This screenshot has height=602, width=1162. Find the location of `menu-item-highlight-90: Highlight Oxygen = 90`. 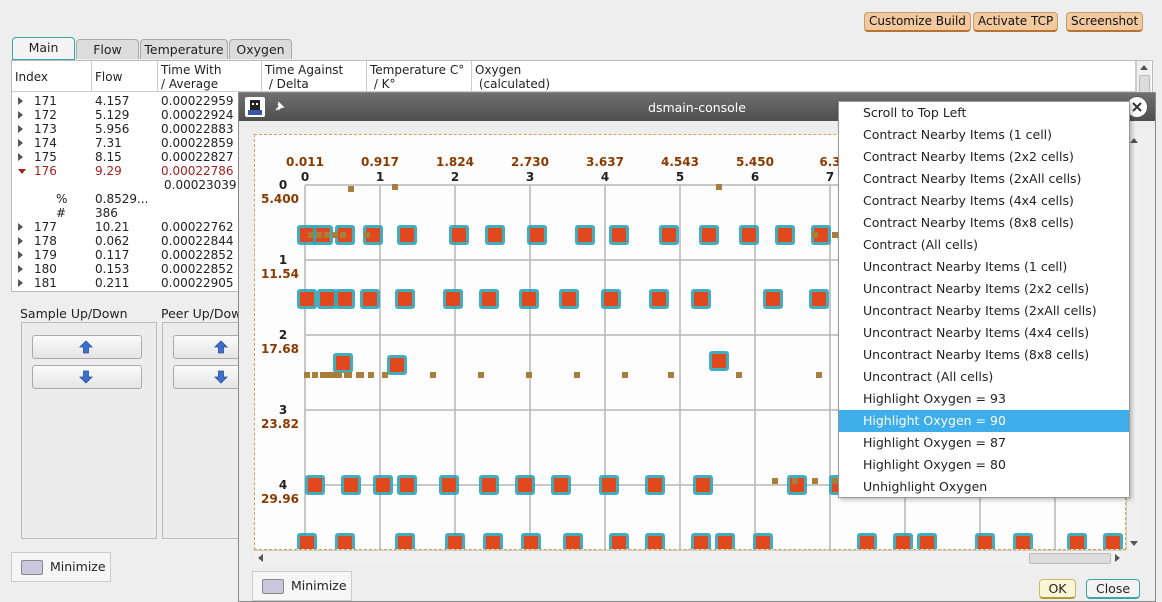

menu-item-highlight-90: Highlight Oxygen = 90 is located at coordinates (984, 421).